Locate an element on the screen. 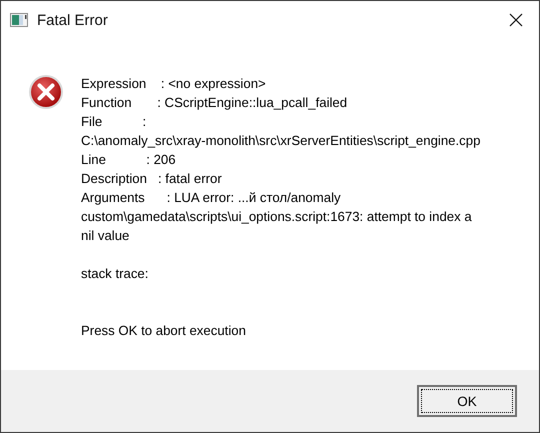 Image resolution: width=540 pixels, height=433 pixels. message-line: Expression : <no expression> is located at coordinates (174, 84).